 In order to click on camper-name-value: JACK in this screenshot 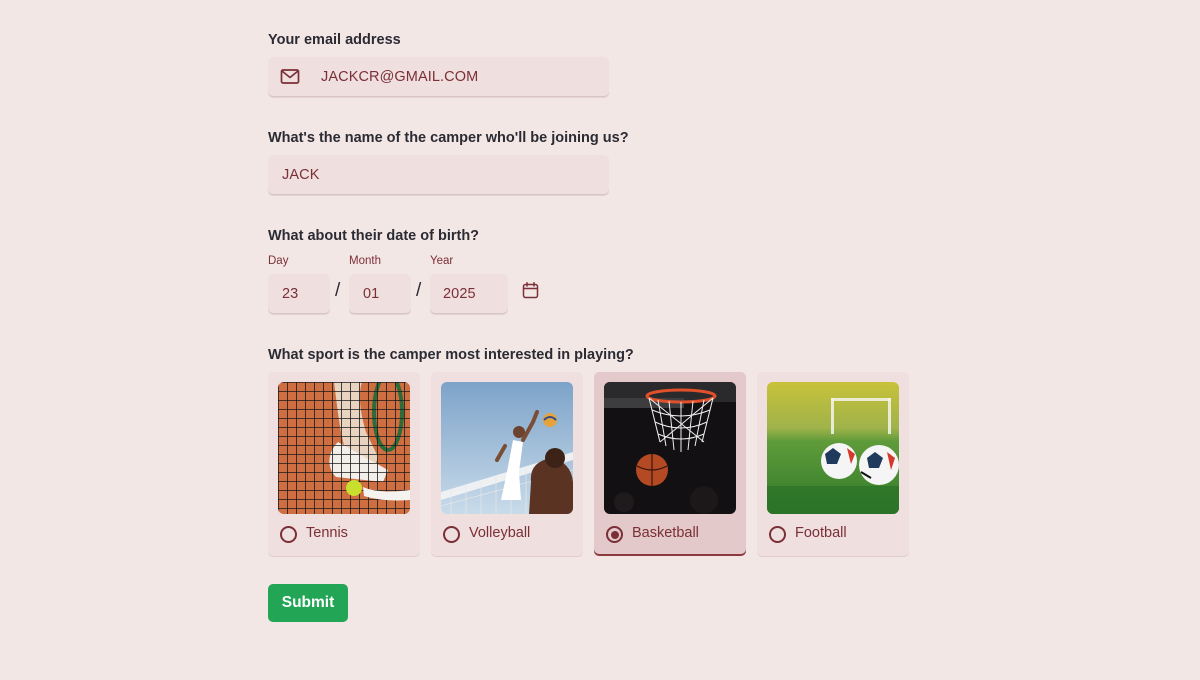, I will do `click(301, 175)`.